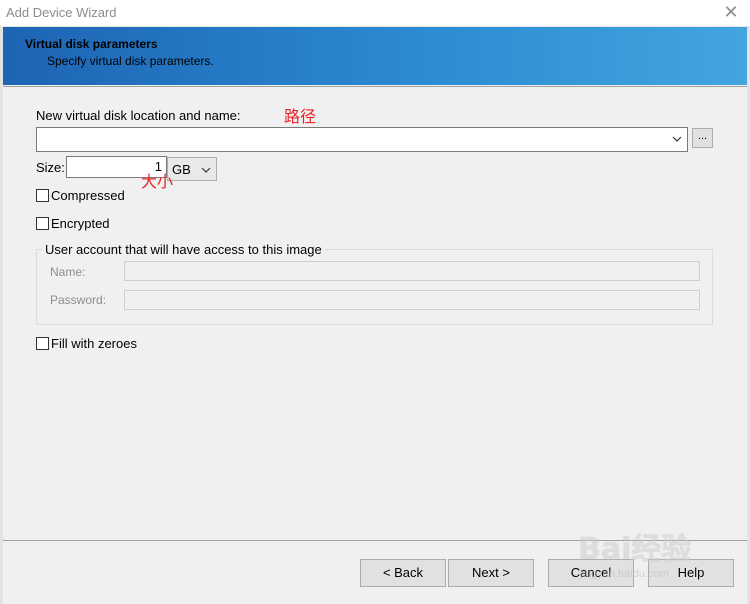 This screenshot has width=750, height=604. What do you see at coordinates (731, 12) in the screenshot?
I see `close-icon: ✕` at bounding box center [731, 12].